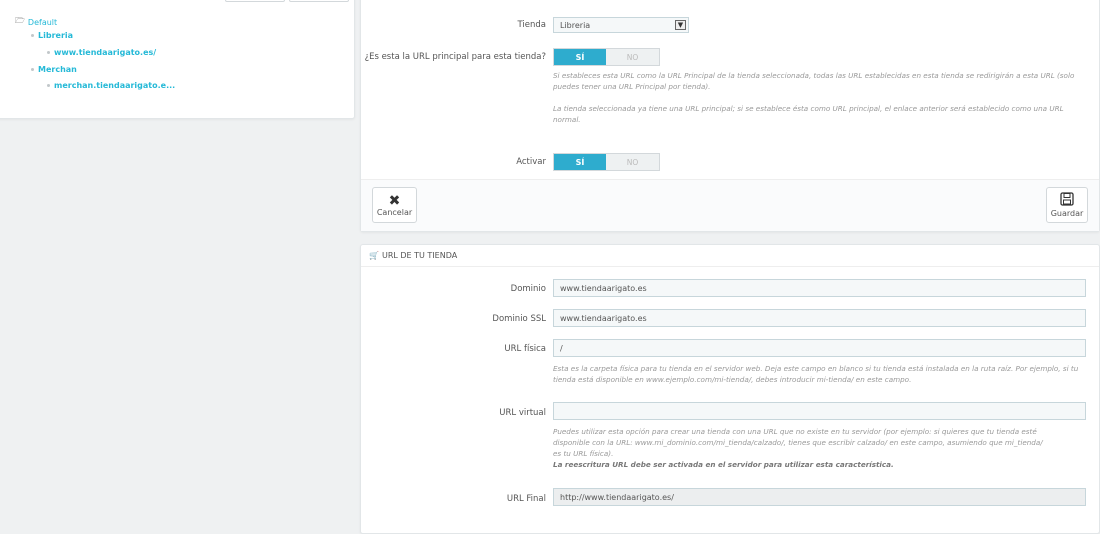 The height and width of the screenshot is (534, 1100). Describe the element at coordinates (56, 35) in the screenshot. I see `tree-group-label: Libreria` at that location.